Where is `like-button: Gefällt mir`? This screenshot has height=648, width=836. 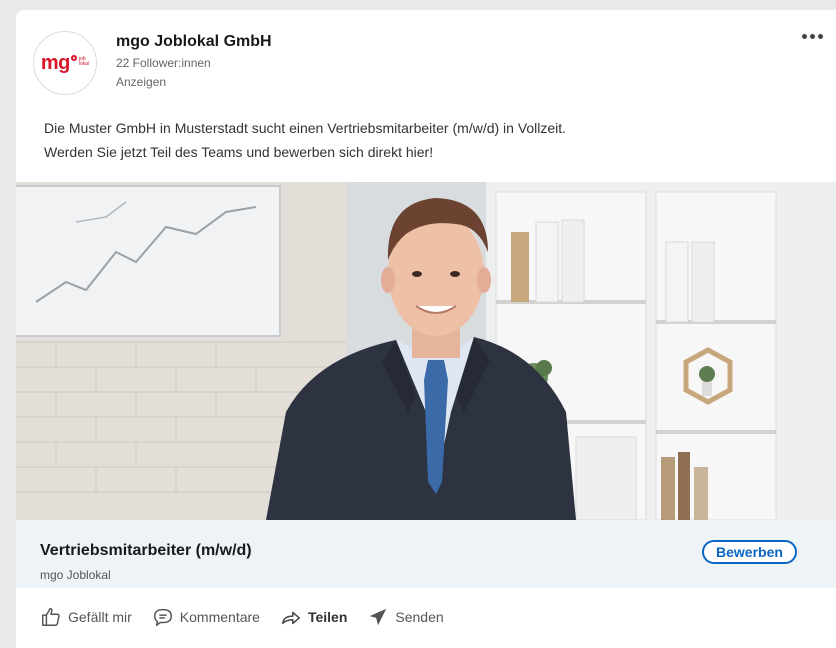
like-button: Gefällt mir is located at coordinates (86, 617).